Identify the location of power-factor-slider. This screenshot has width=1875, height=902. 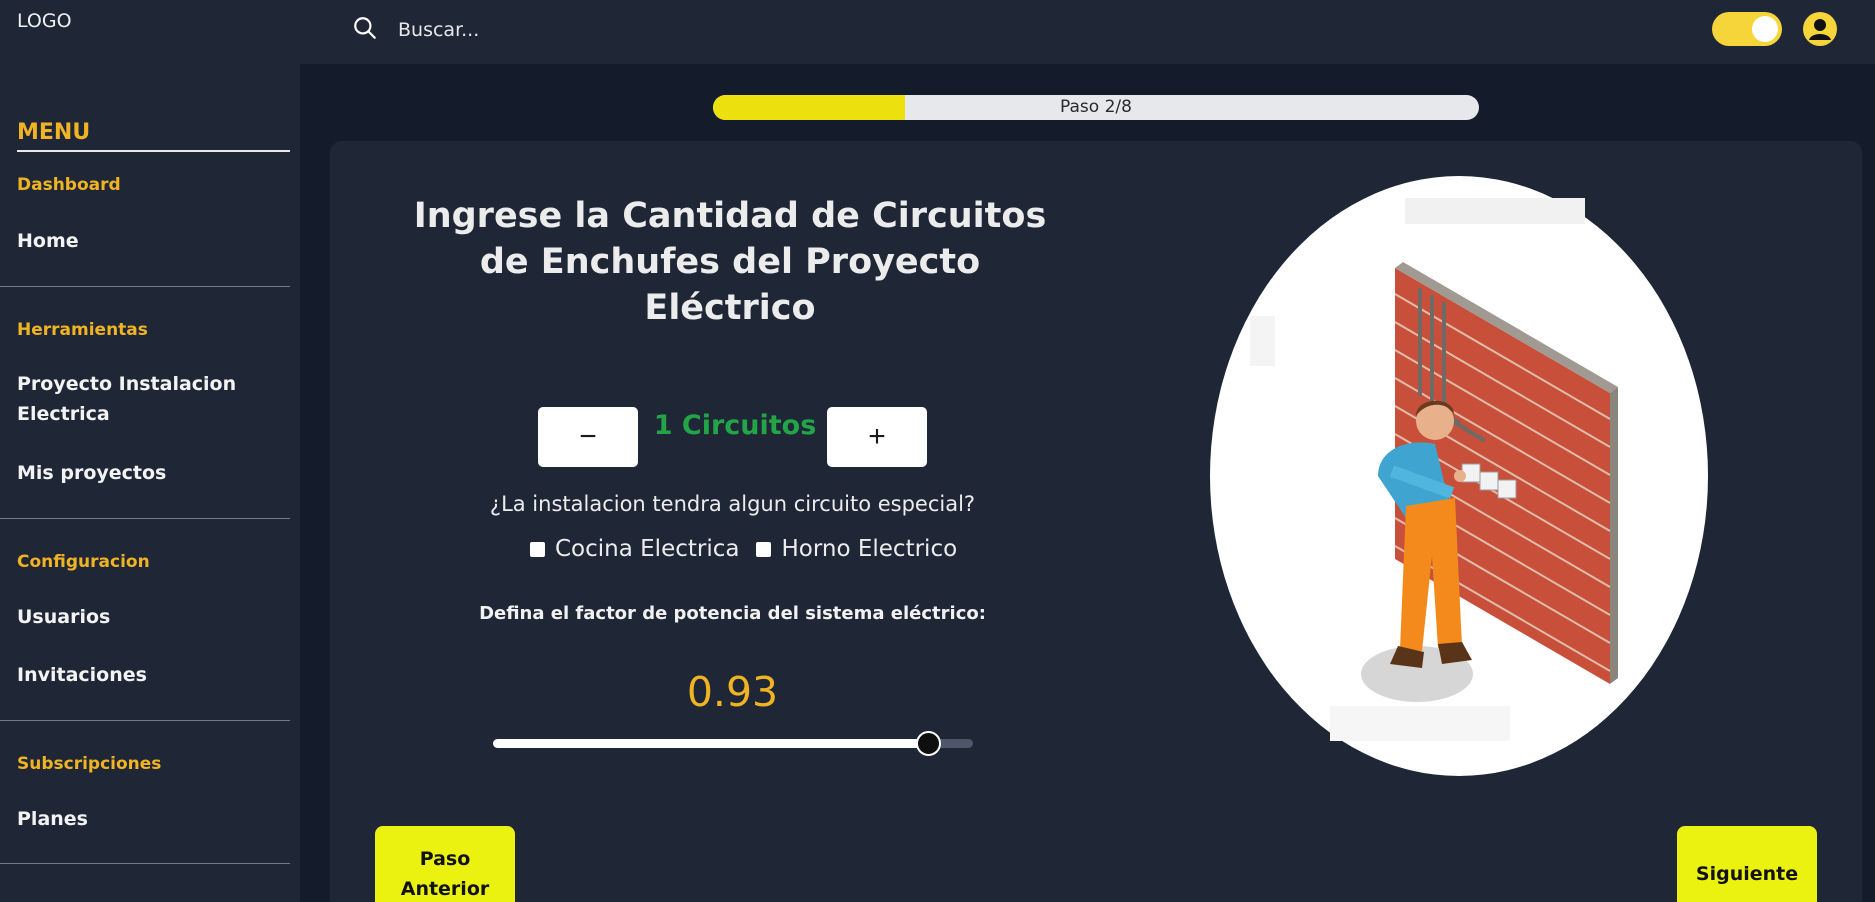
(733, 743).